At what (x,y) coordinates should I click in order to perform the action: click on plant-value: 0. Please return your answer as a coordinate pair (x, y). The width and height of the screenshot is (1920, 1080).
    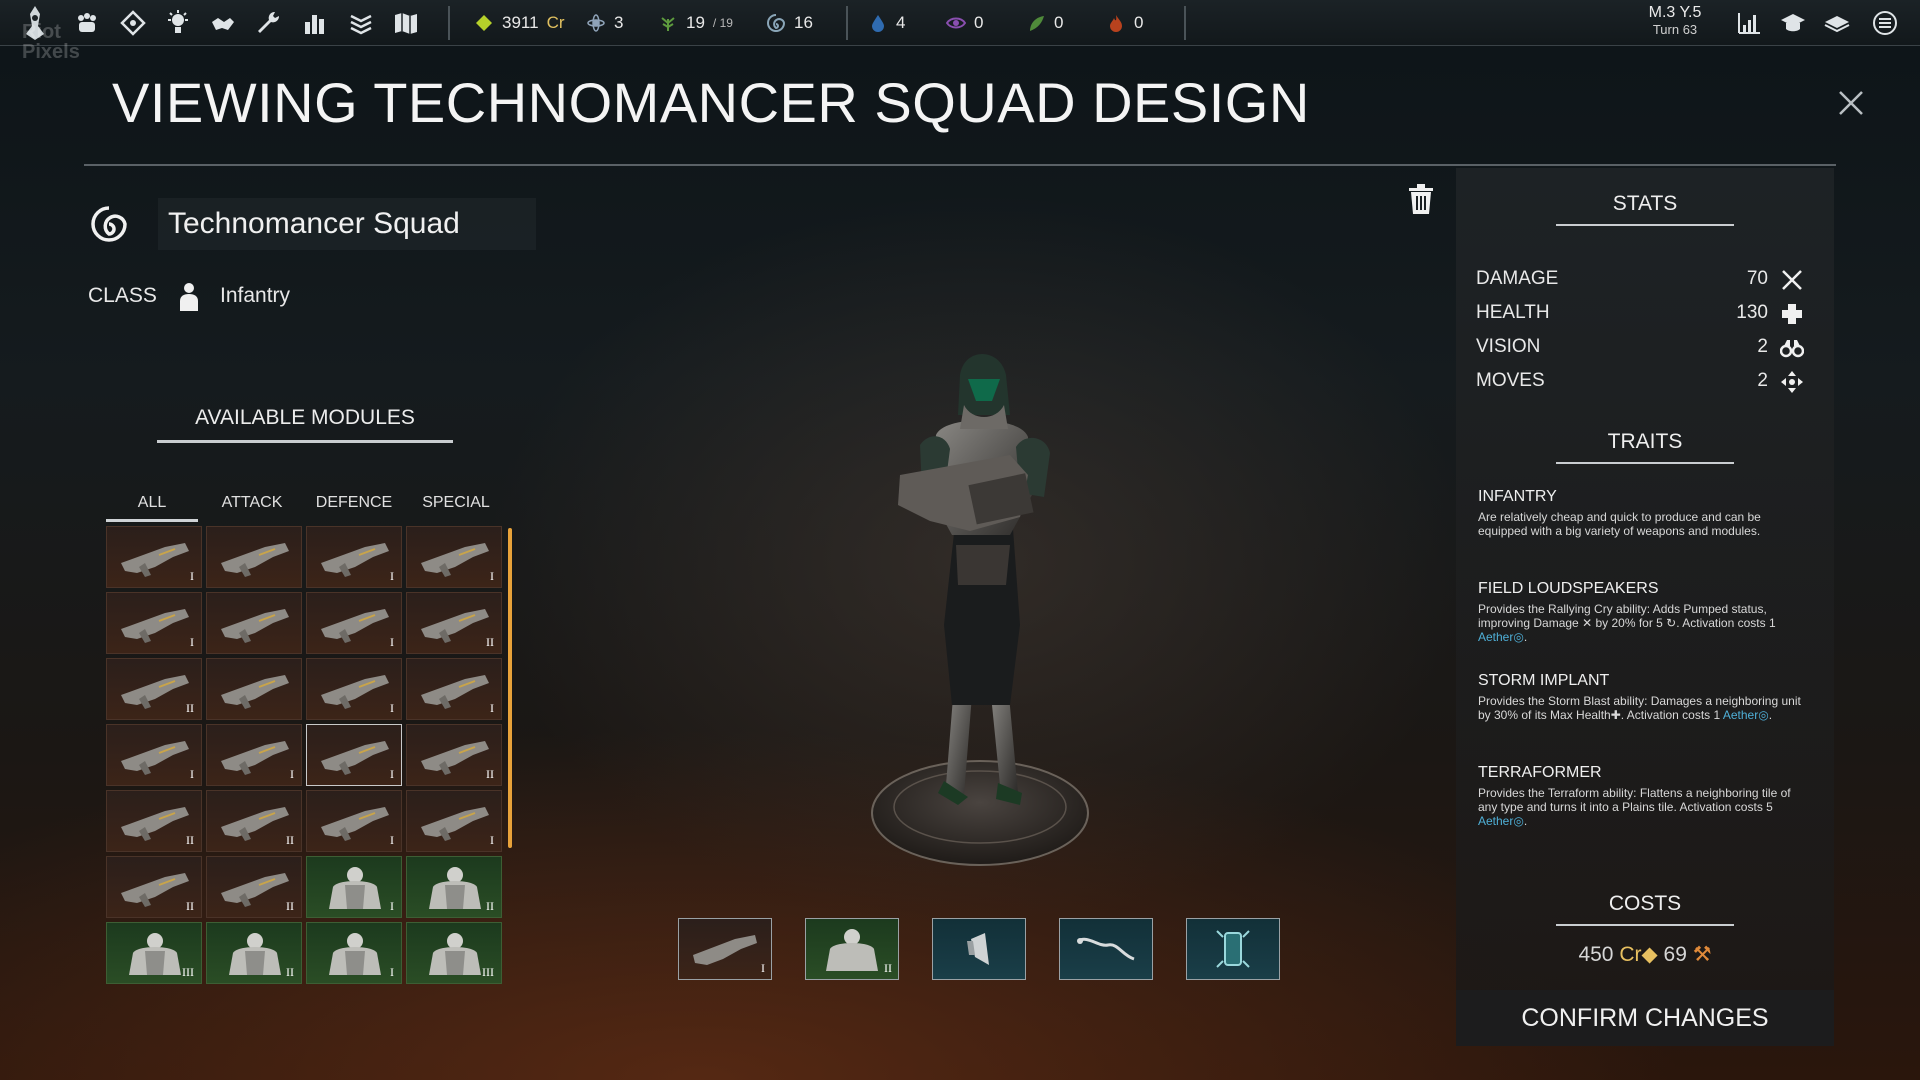
    Looking at the image, I should click on (1059, 22).